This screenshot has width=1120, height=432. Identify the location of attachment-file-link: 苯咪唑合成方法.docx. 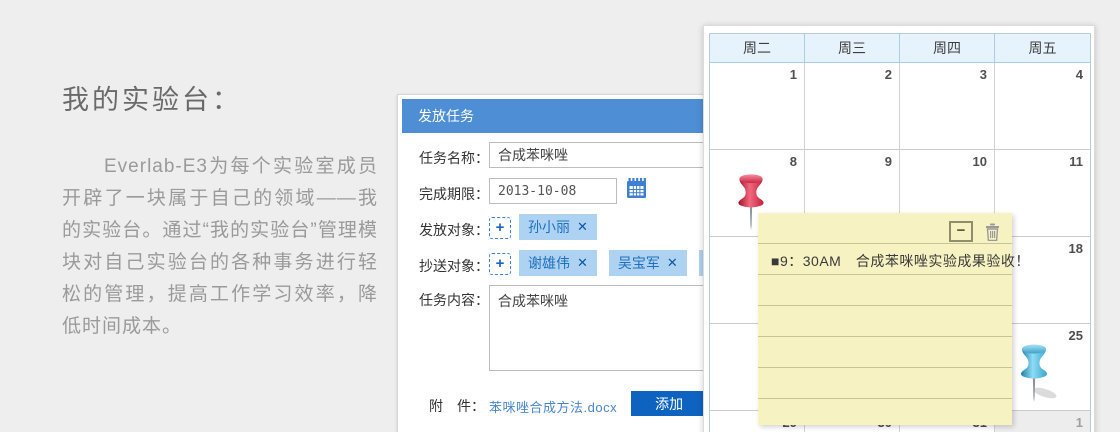
(553, 403).